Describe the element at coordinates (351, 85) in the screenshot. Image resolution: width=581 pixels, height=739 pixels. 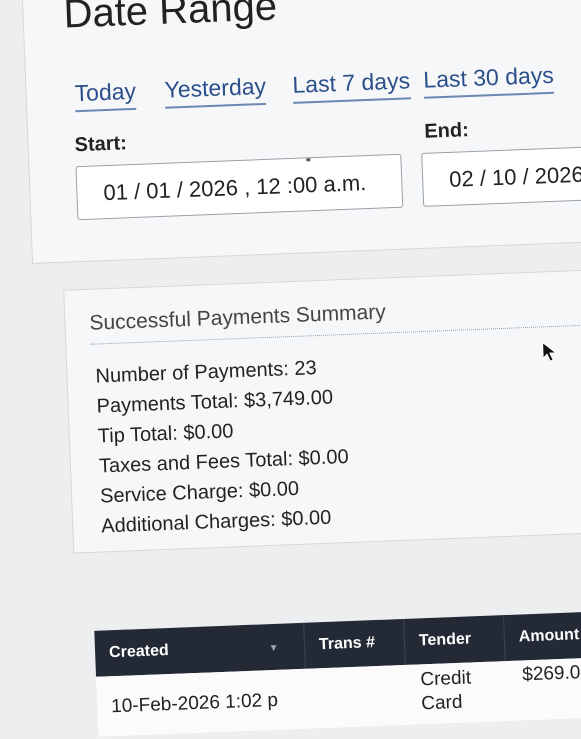
I see `quick-range-last-7-days: Last 7 days` at that location.